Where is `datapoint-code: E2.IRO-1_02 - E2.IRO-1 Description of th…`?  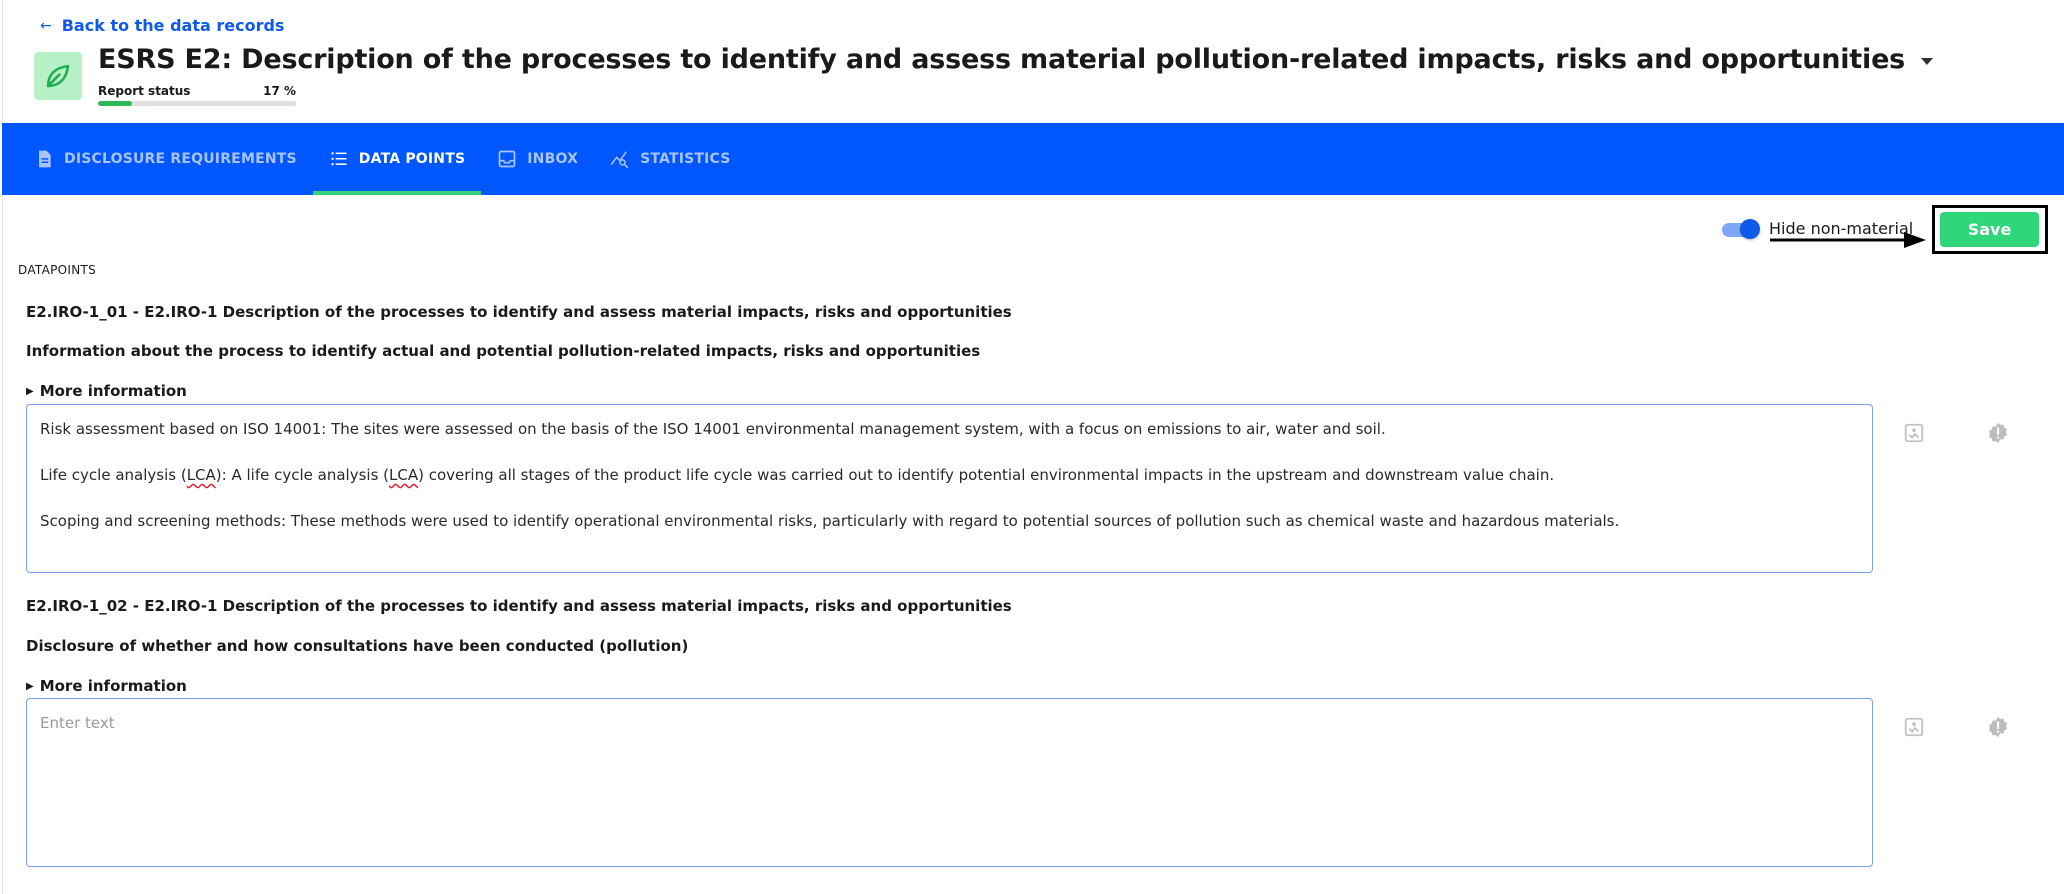 datapoint-code: E2.IRO-1_02 - E2.IRO-1 Description of th… is located at coordinates (519, 606).